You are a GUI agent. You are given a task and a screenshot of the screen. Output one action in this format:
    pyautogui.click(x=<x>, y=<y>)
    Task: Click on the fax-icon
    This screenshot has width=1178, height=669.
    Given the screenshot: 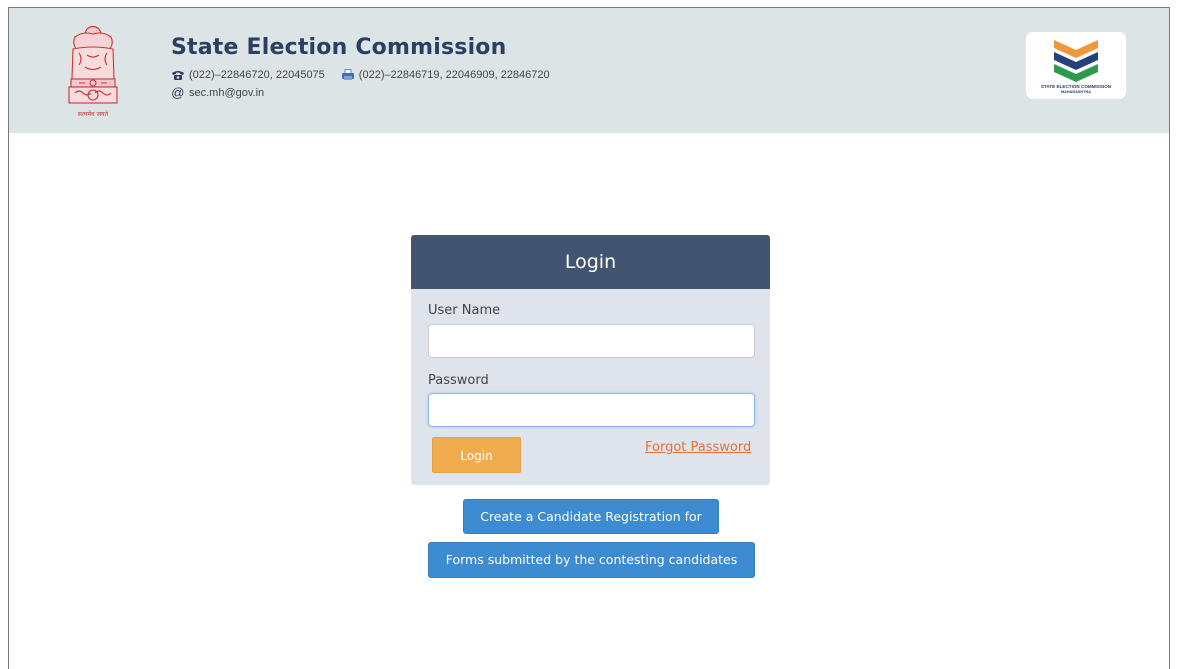 What is the action you would take?
    pyautogui.click(x=347, y=74)
    